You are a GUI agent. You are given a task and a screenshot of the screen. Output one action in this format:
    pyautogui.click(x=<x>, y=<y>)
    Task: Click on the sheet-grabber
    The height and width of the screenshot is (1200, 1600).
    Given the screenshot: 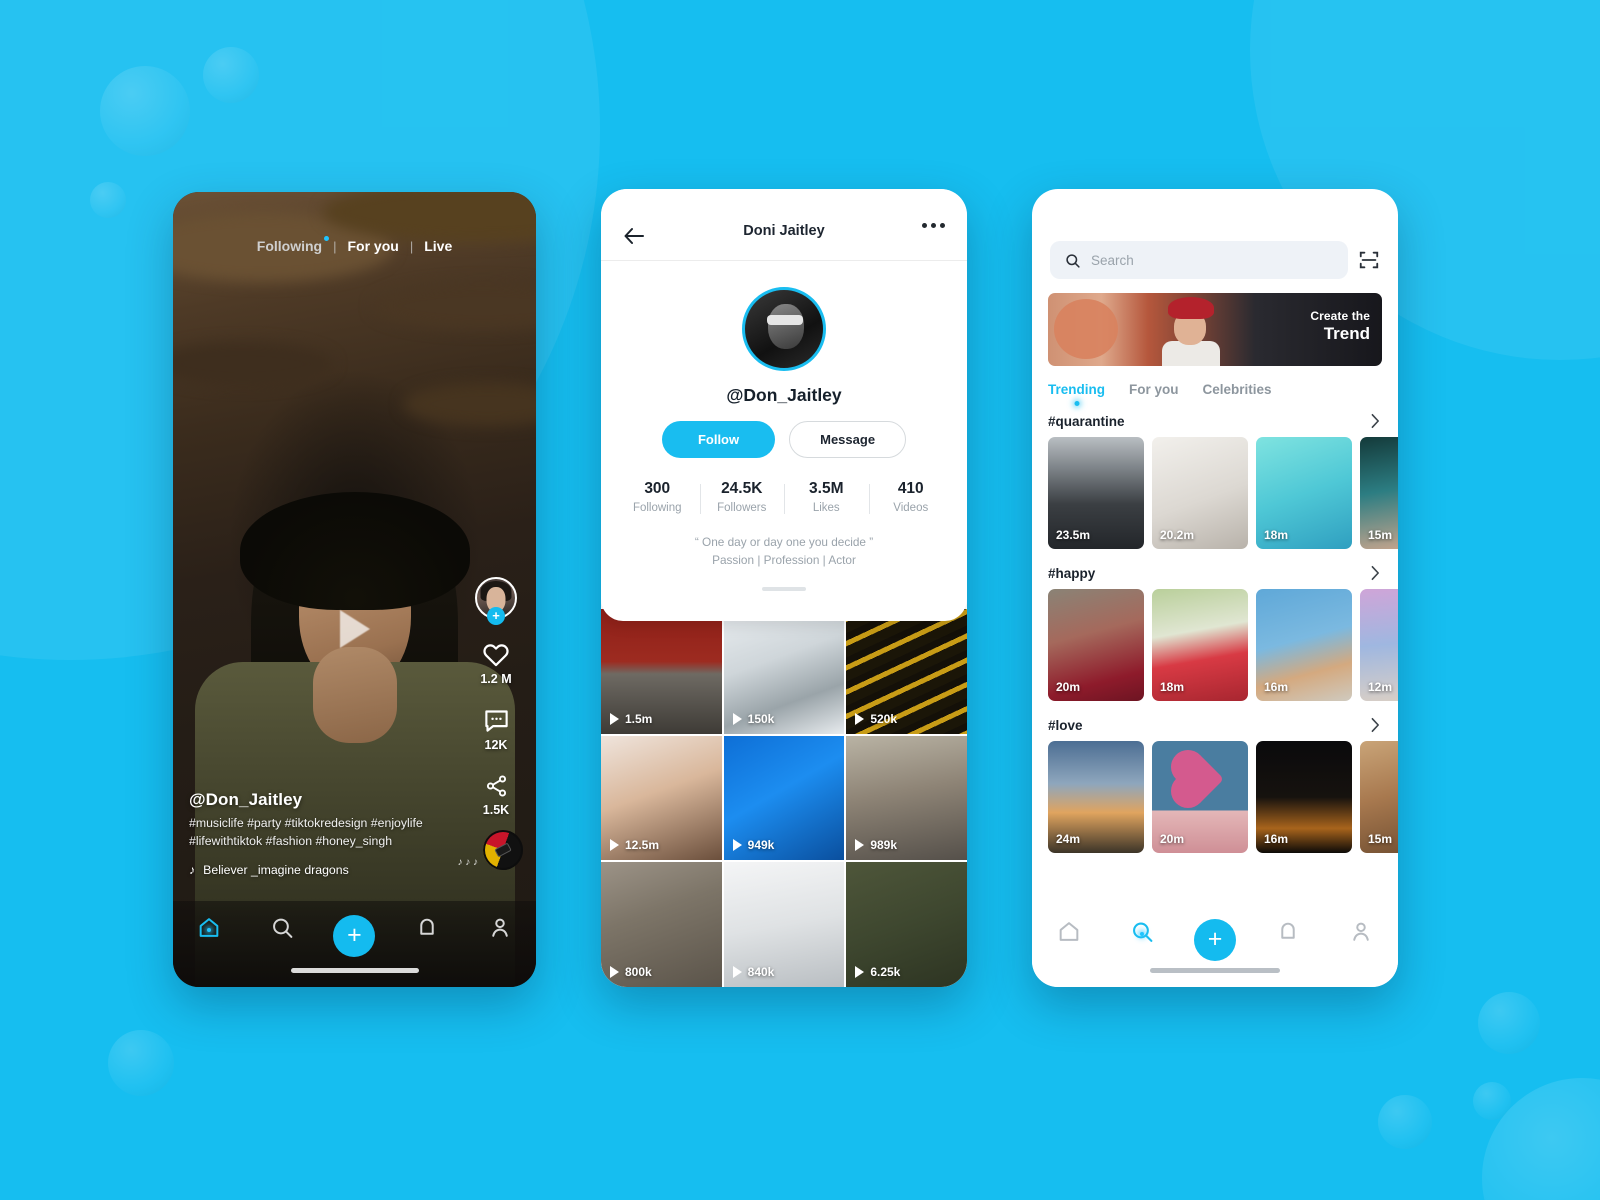 What is the action you would take?
    pyautogui.click(x=784, y=589)
    